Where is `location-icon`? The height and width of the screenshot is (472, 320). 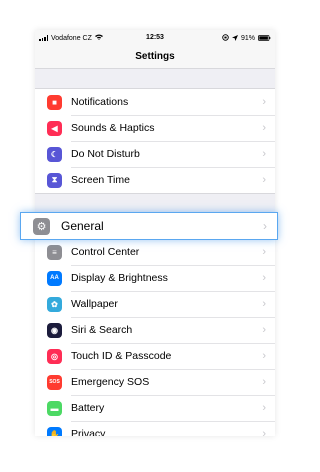
location-icon is located at coordinates (234, 38).